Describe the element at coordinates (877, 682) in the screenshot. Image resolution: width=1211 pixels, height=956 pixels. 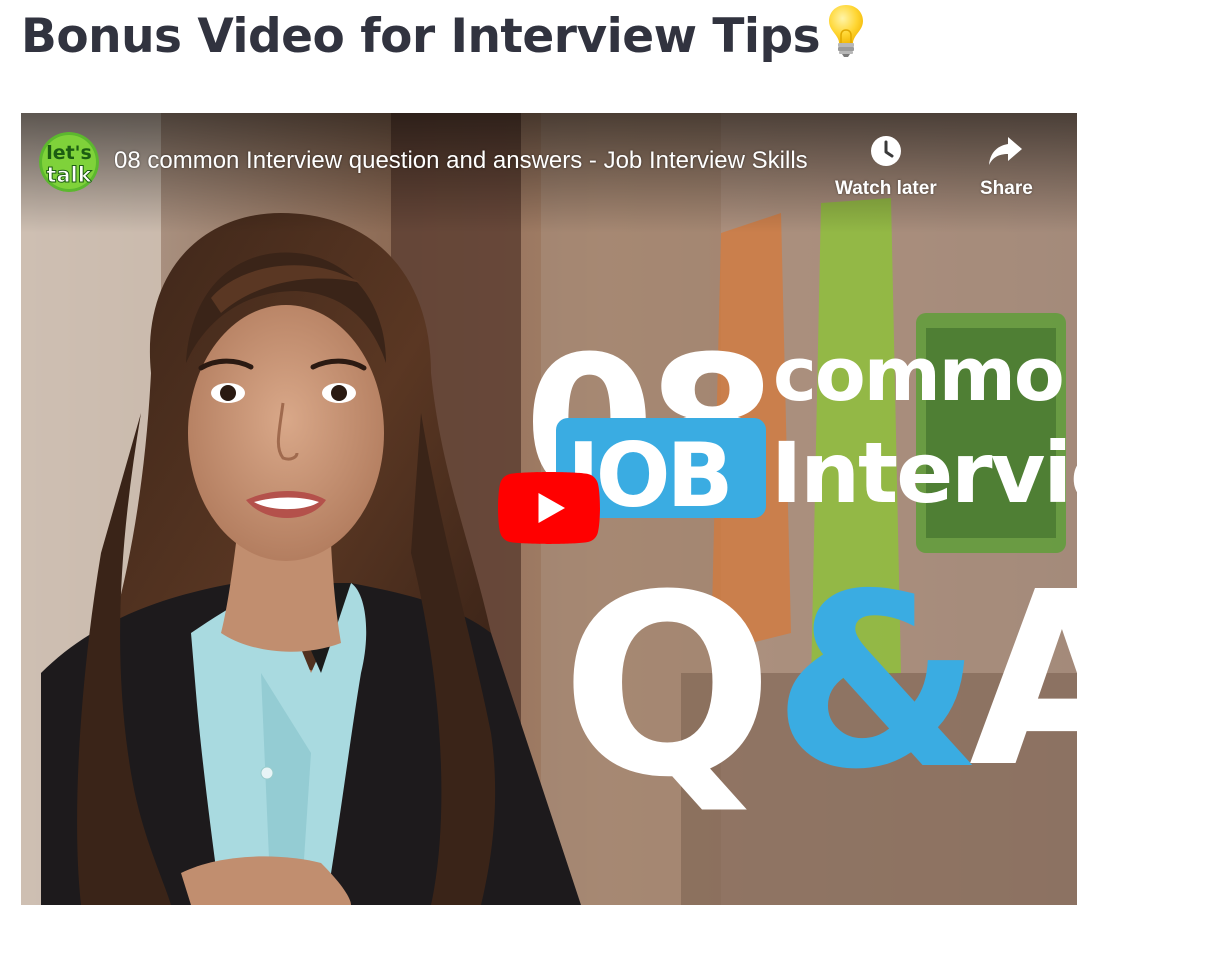
I see `thumb-text-amp: &` at that location.